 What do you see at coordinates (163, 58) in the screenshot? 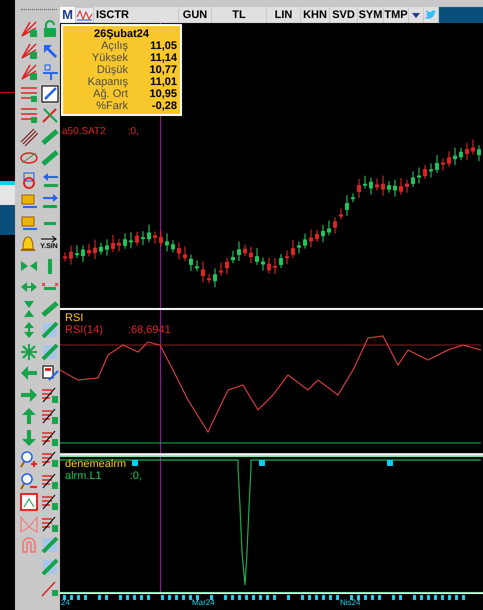
I see `info-value: 11,14` at bounding box center [163, 58].